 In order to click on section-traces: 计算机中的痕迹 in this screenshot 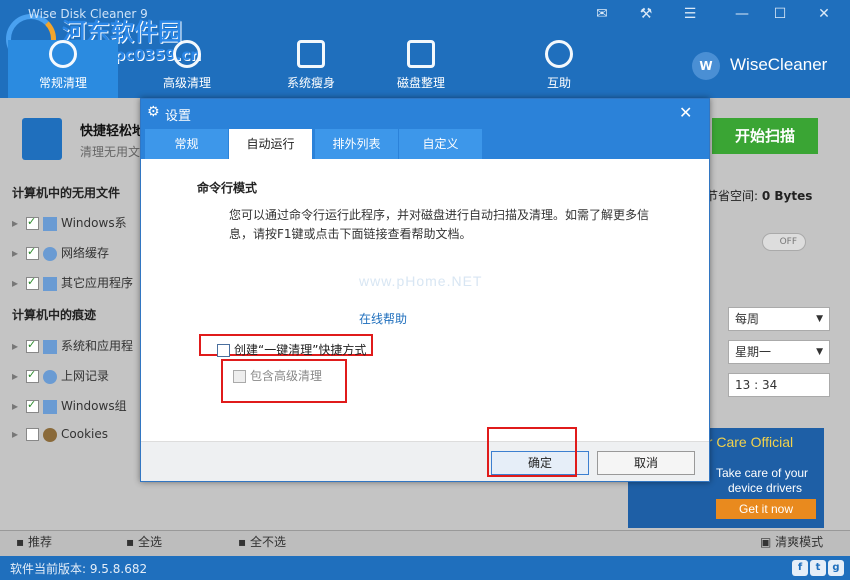, I will do `click(54, 315)`.